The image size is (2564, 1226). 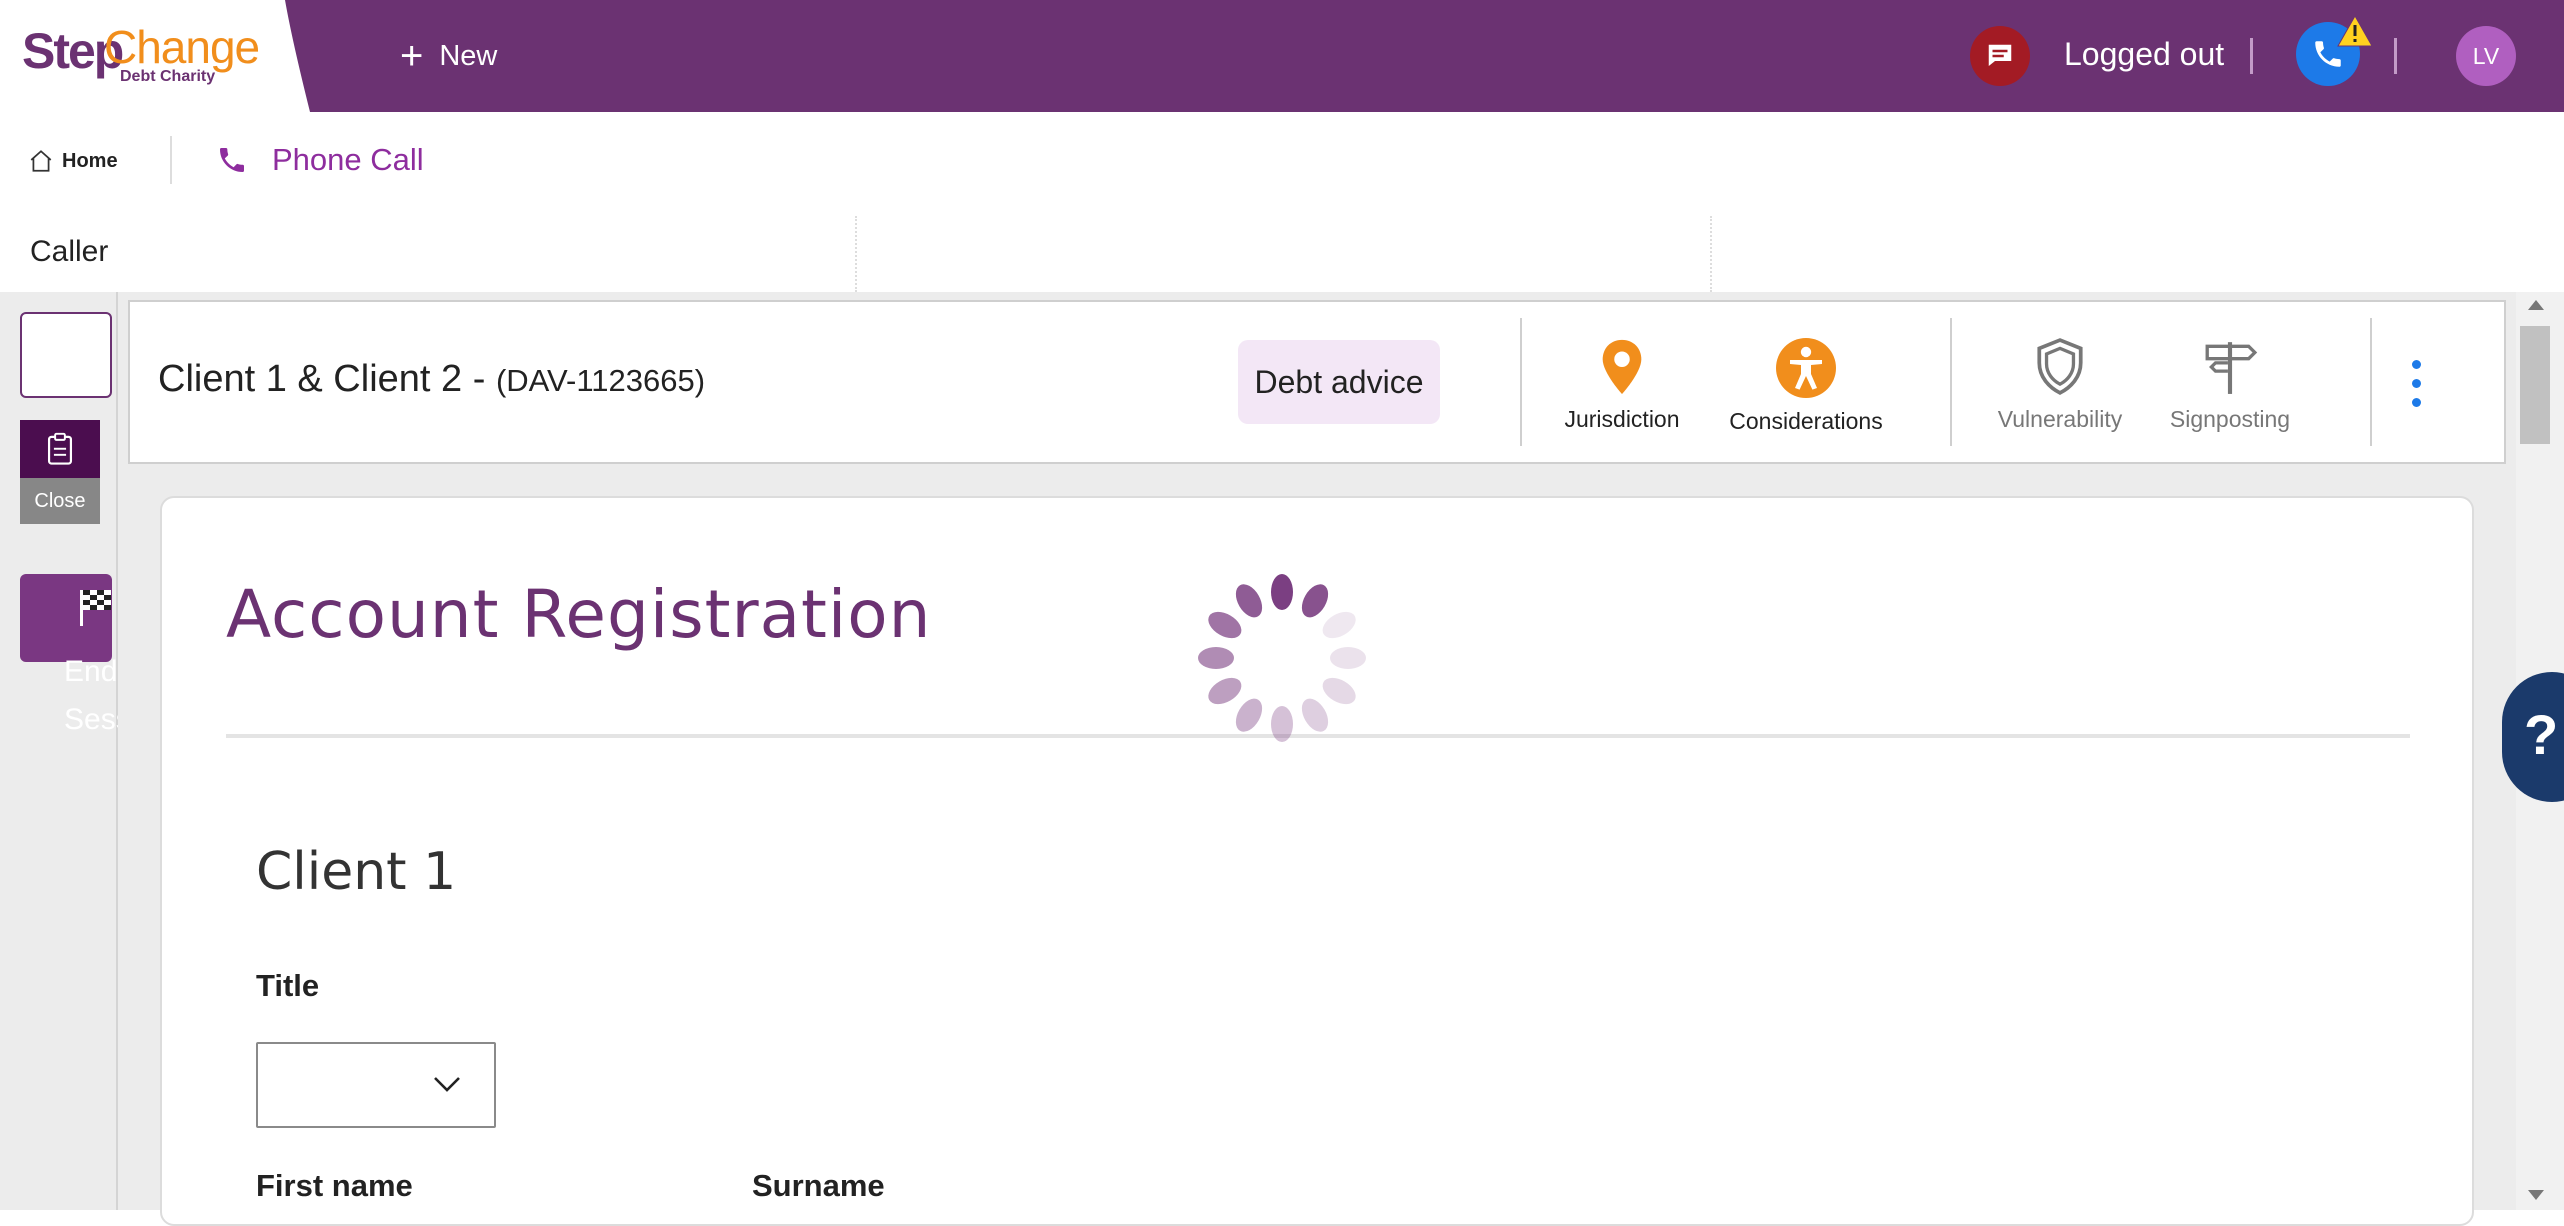 What do you see at coordinates (2230, 419) in the screenshot?
I see `signposting-label: Signposting` at bounding box center [2230, 419].